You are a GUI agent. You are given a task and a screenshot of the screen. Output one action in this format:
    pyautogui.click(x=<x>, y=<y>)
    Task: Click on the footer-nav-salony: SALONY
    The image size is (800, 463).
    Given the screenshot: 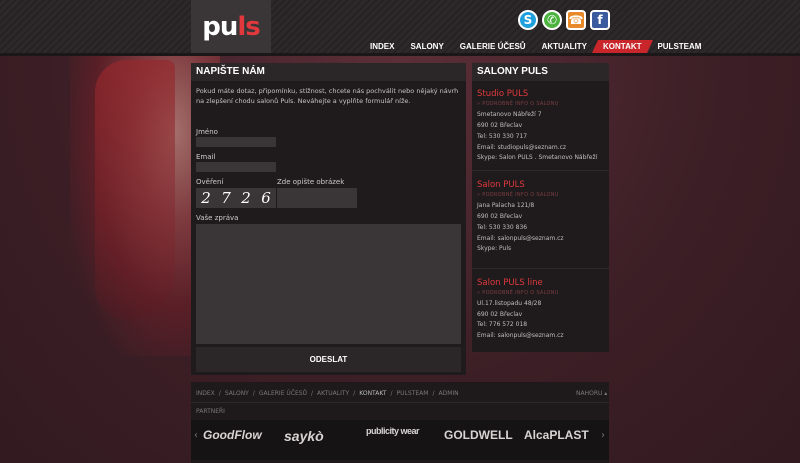 What is the action you would take?
    pyautogui.click(x=237, y=393)
    